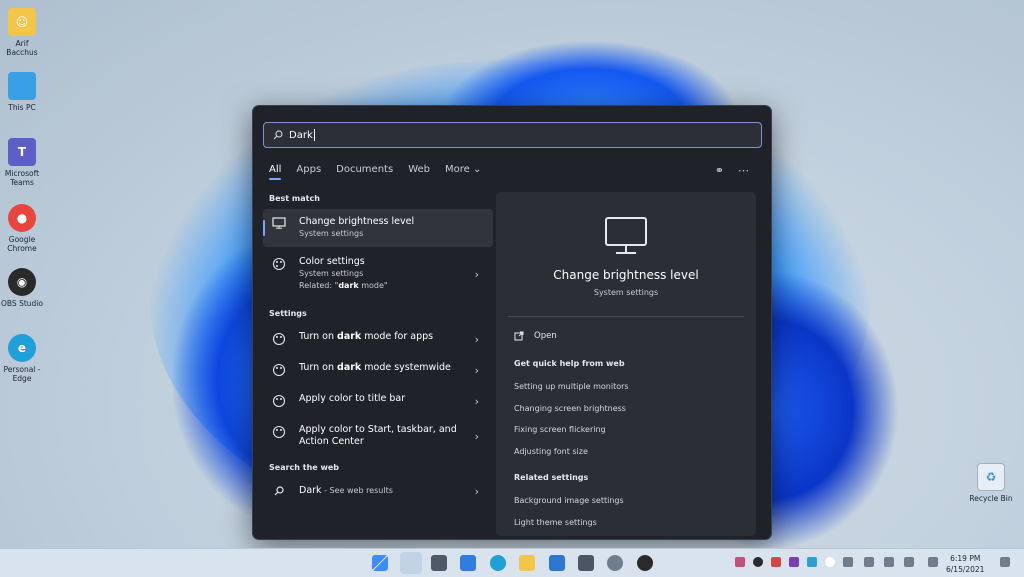 The height and width of the screenshot is (577, 1024). Describe the element at coordinates (22, 22) in the screenshot. I see `folder-icon: ☺` at that location.